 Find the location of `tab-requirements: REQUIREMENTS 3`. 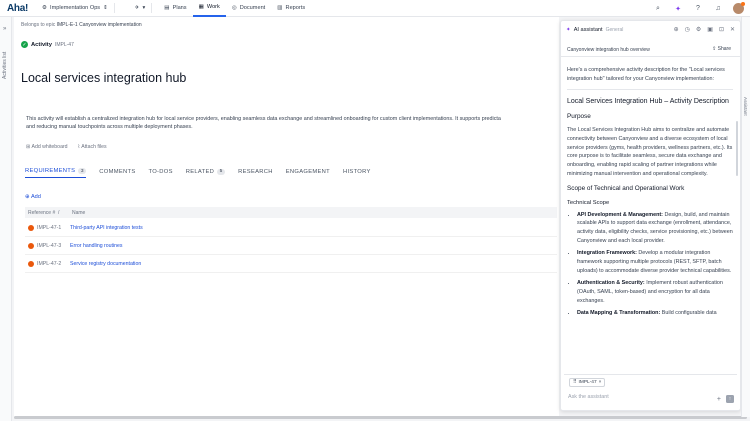

tab-requirements: REQUIREMENTS 3 is located at coordinates (56, 171).